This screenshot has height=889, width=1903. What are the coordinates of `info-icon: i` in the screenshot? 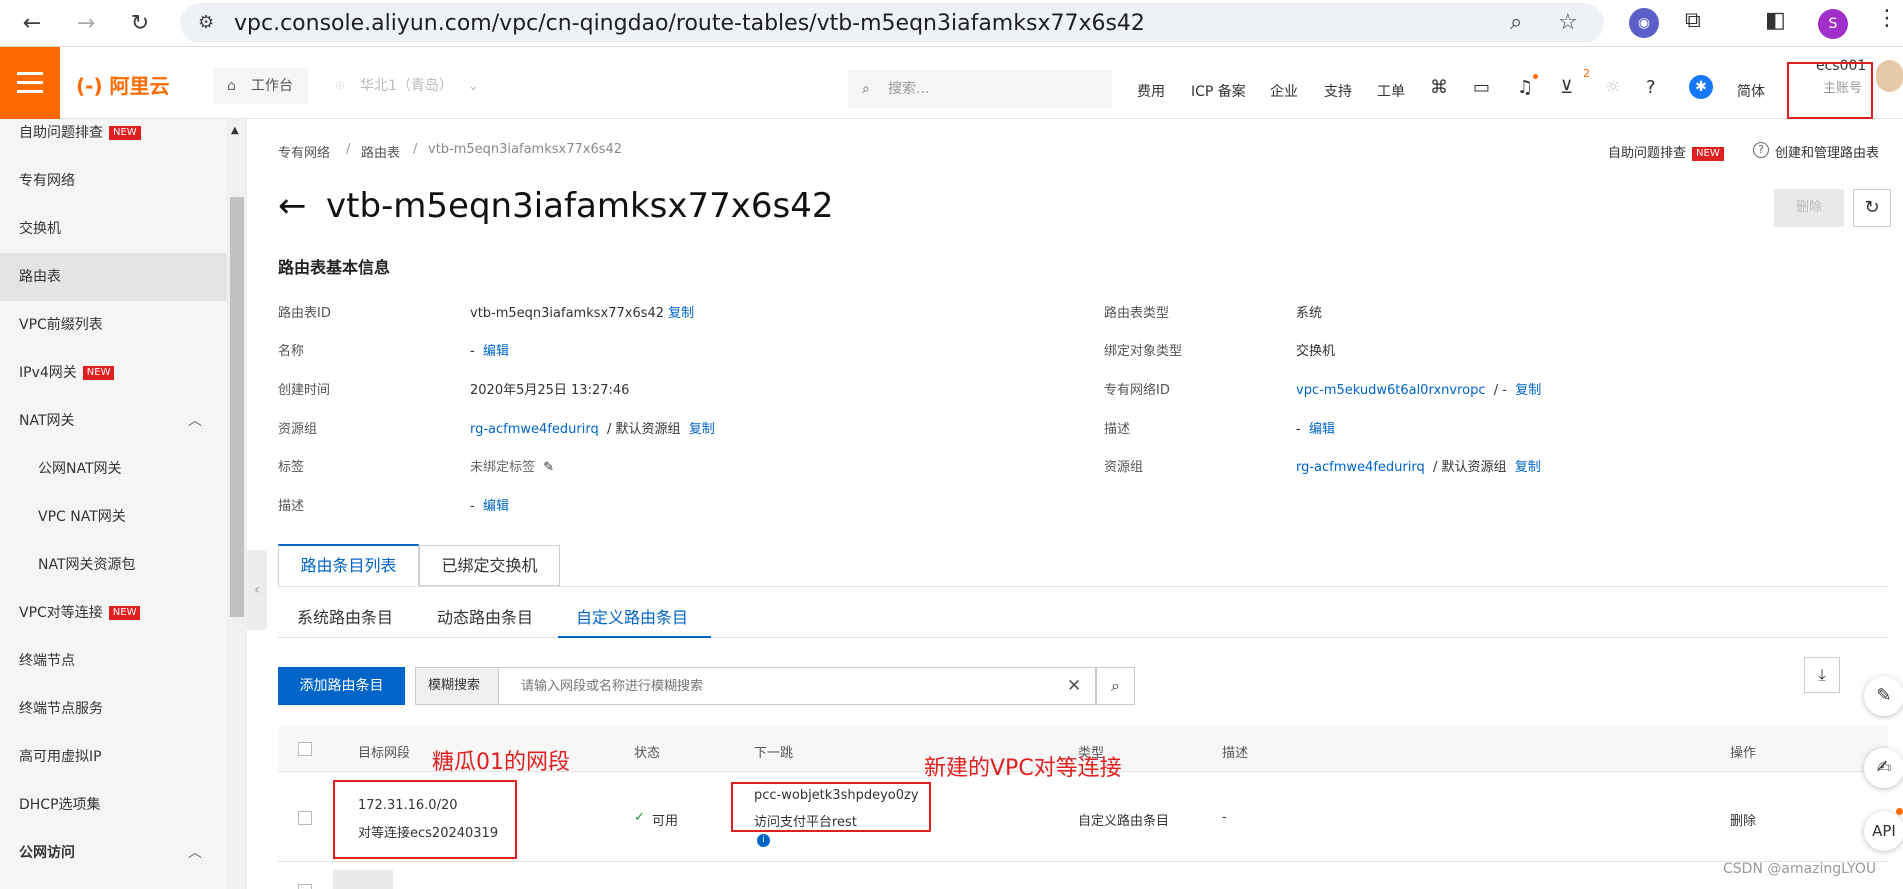 It's located at (763, 840).